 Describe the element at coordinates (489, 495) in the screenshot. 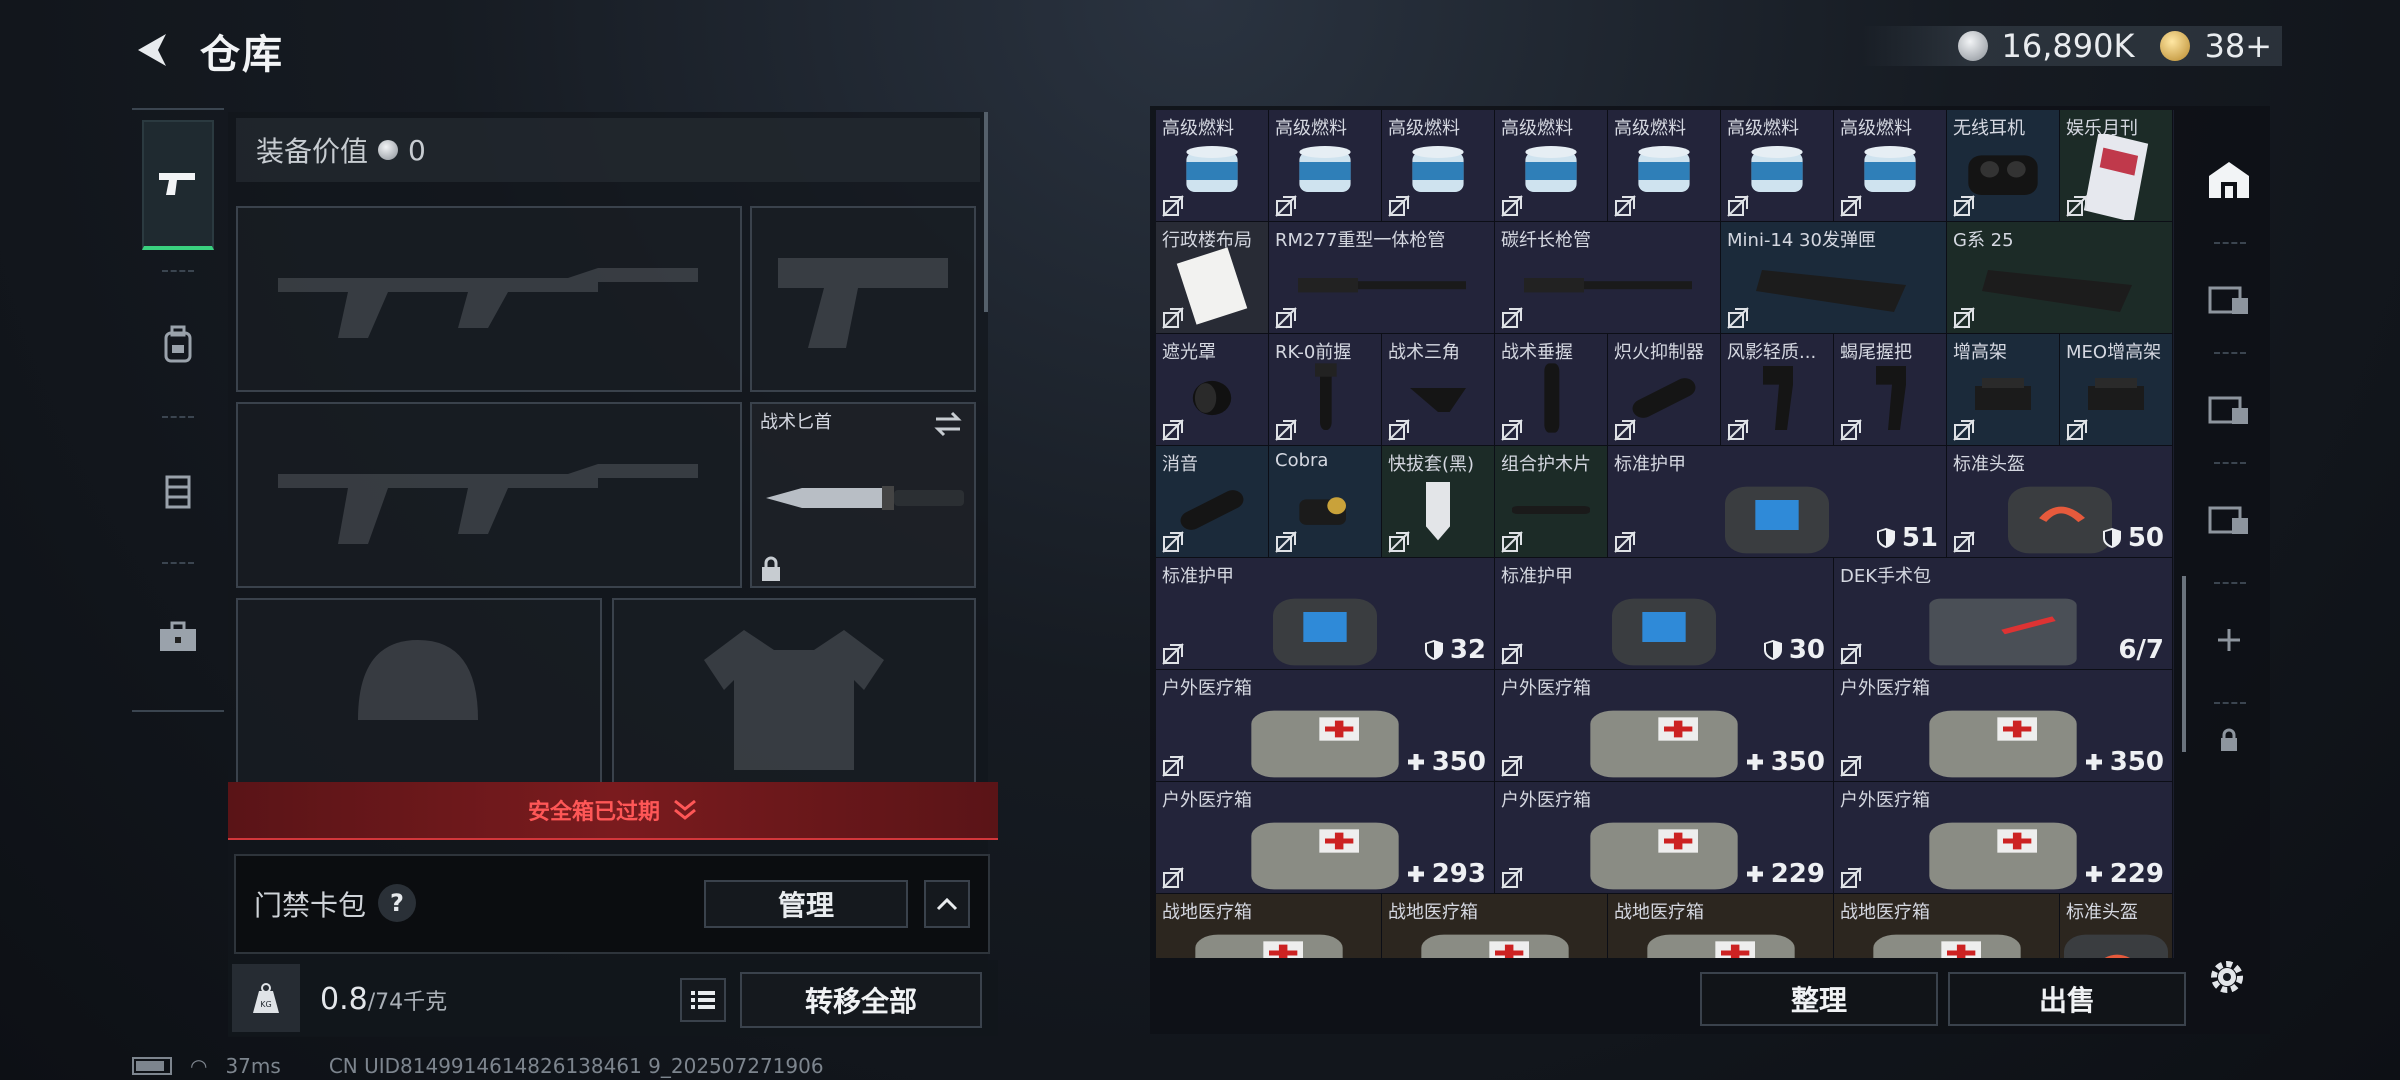

I see `secondary-weapon-slot` at that location.